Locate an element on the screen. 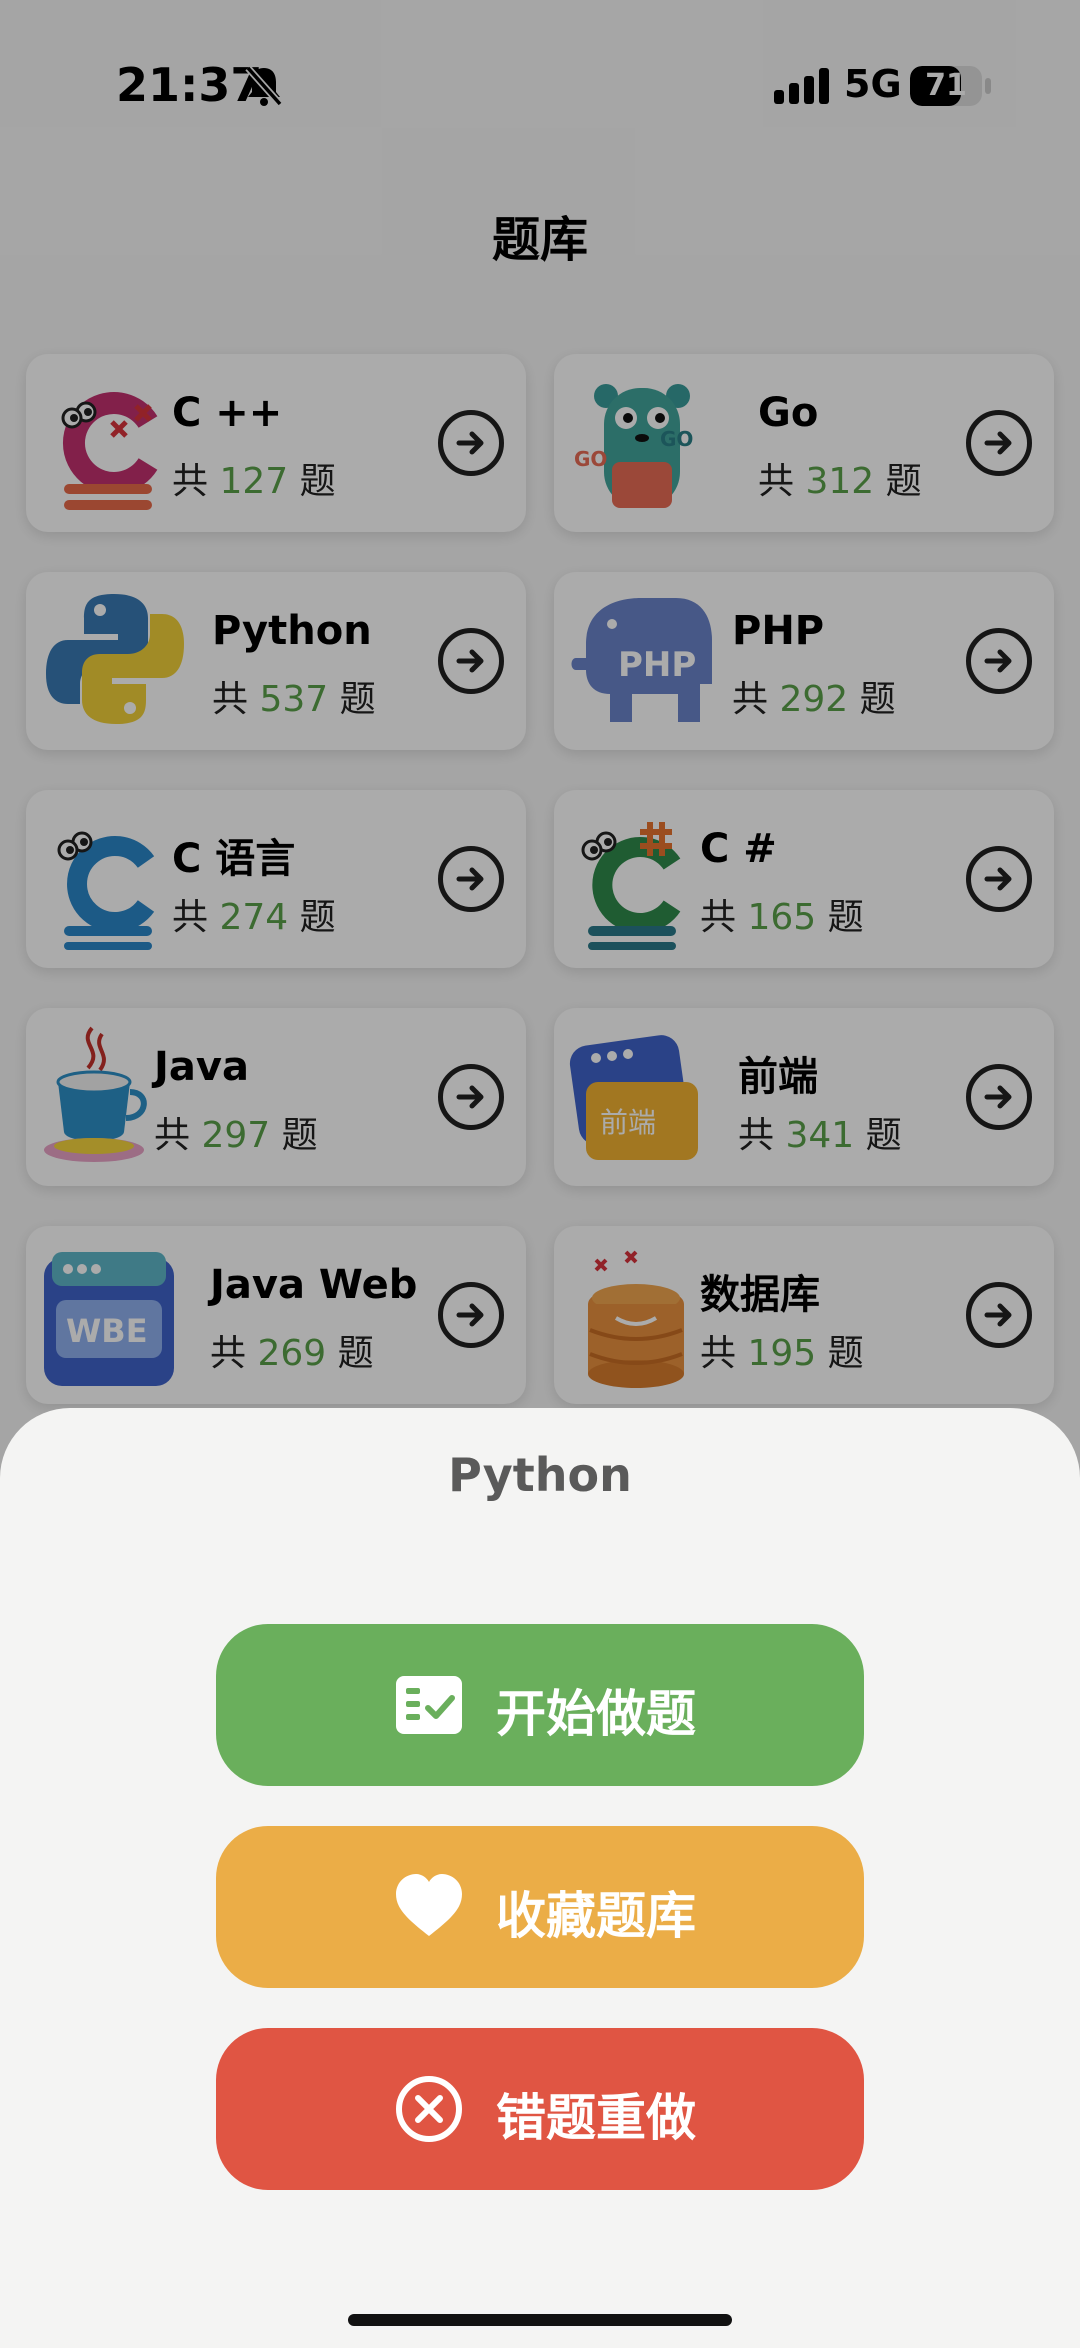 This screenshot has width=1080, height=2348. circle-x-icon is located at coordinates (429, 2109).